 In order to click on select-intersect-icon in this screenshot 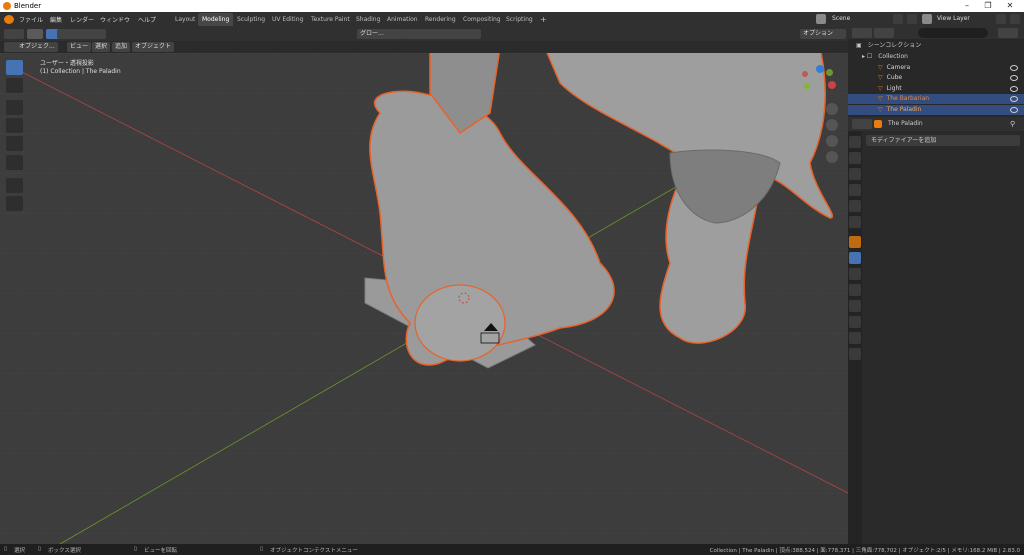, I will do `click(98, 34)`.